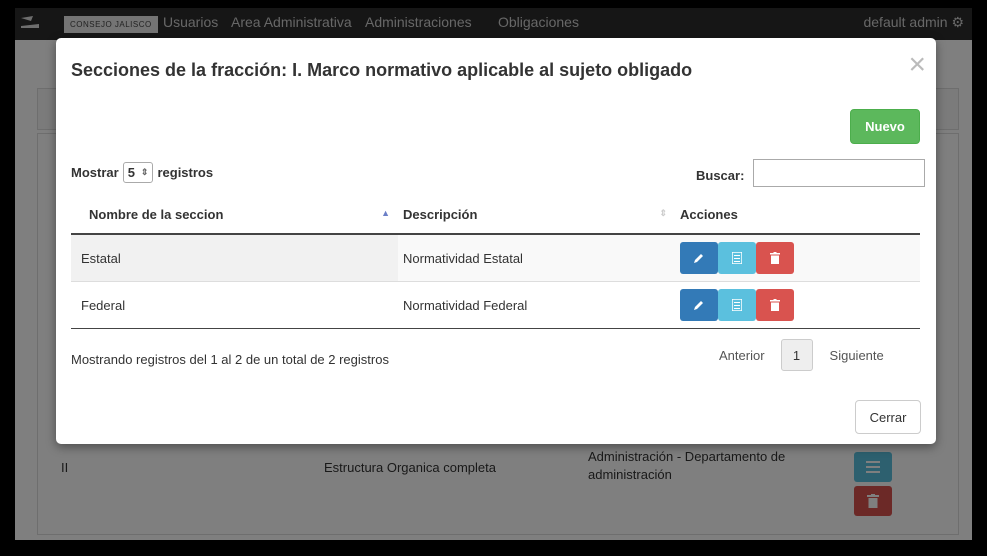 The width and height of the screenshot is (987, 556). Describe the element at coordinates (385, 213) in the screenshot. I see `sort-asc-icon: ▲` at that location.